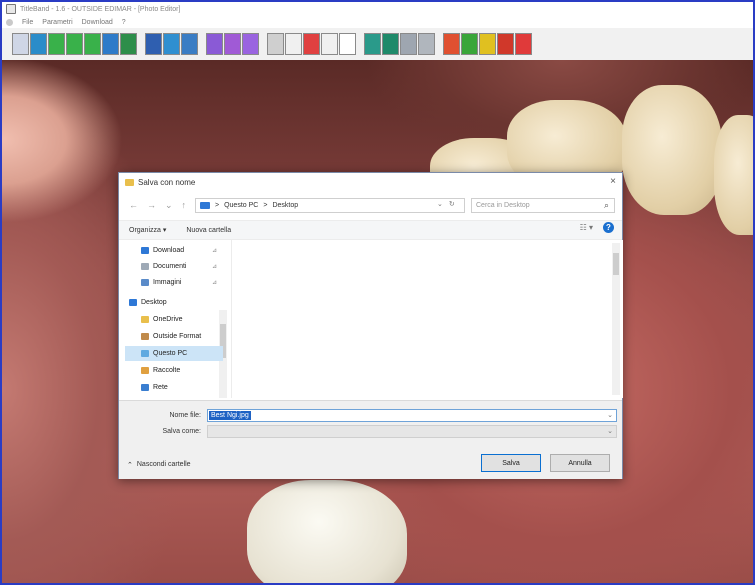  I want to click on nav-item-download: Download ⊿, so click(174, 250).